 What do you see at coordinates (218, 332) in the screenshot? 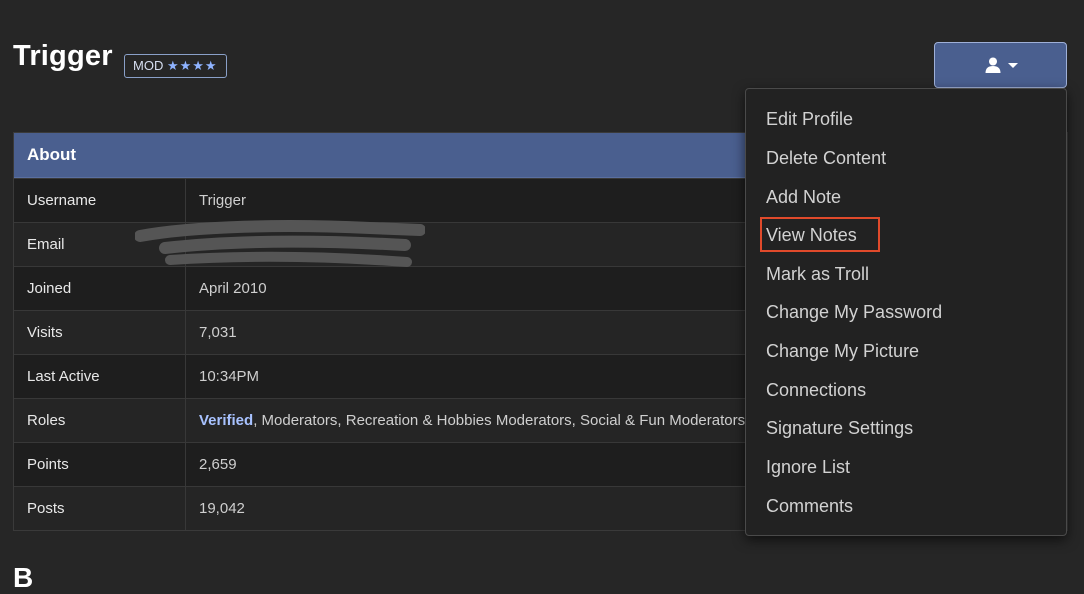
I see `row-value-visits: 7,031` at bounding box center [218, 332].